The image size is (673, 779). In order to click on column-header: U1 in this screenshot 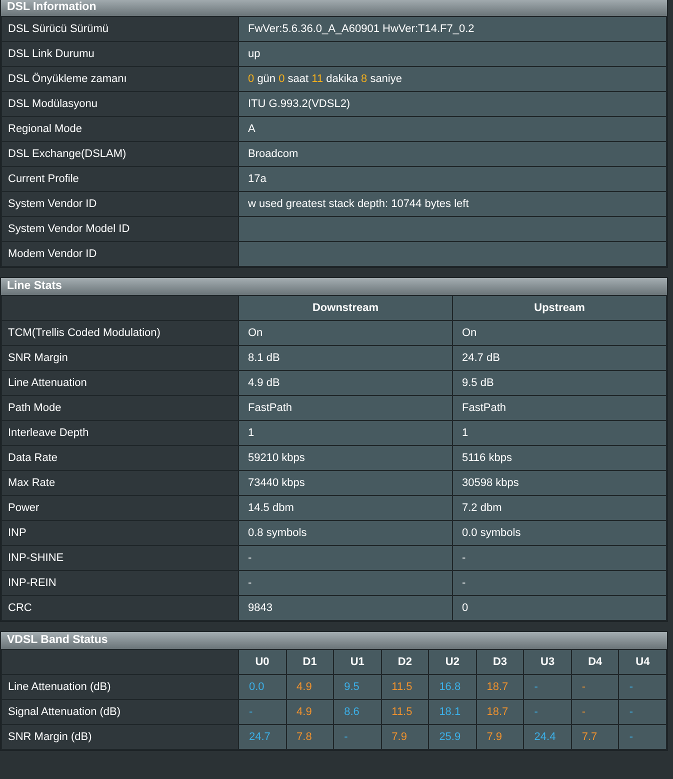, I will do `click(358, 662)`.